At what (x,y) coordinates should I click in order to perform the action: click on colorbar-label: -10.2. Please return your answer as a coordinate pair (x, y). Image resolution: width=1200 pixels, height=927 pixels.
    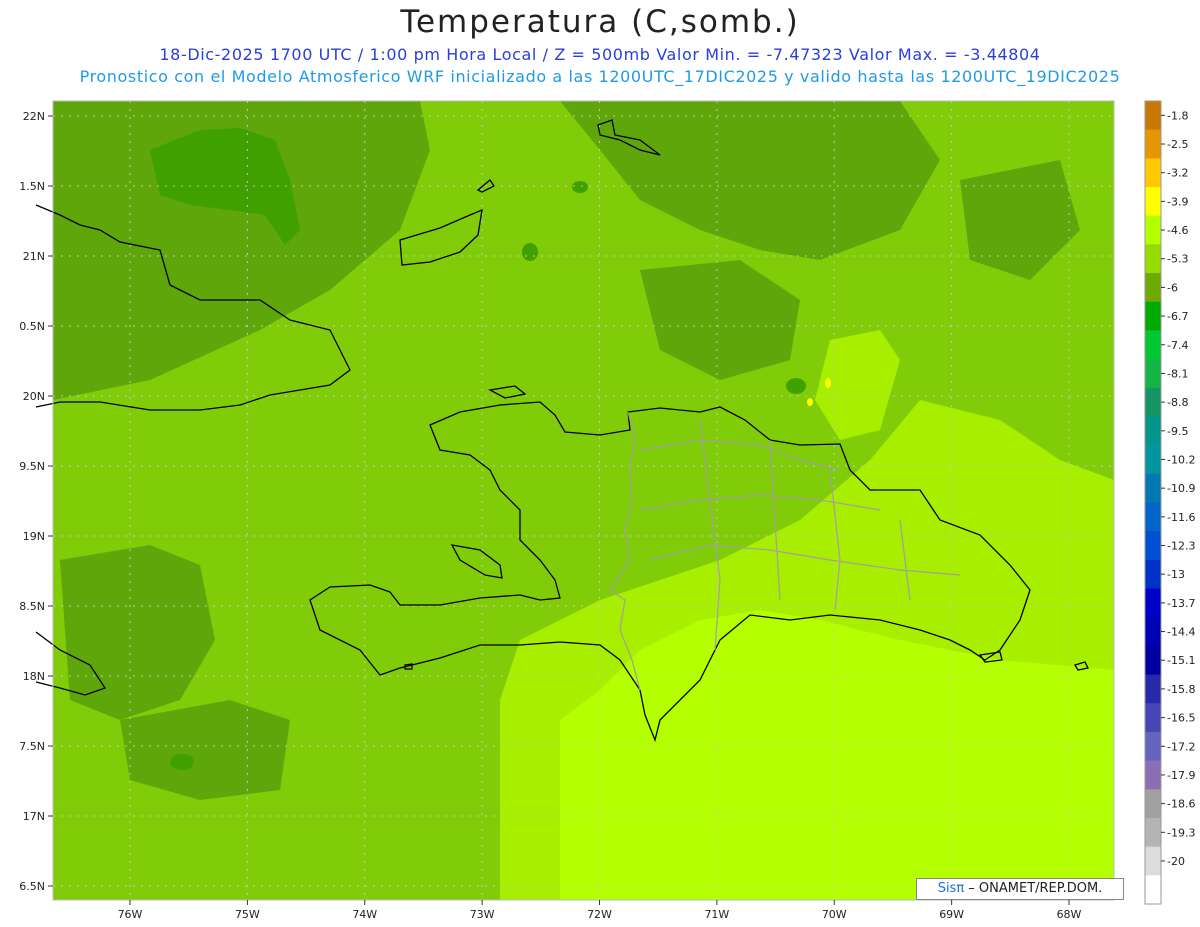
    Looking at the image, I should click on (1181, 459).